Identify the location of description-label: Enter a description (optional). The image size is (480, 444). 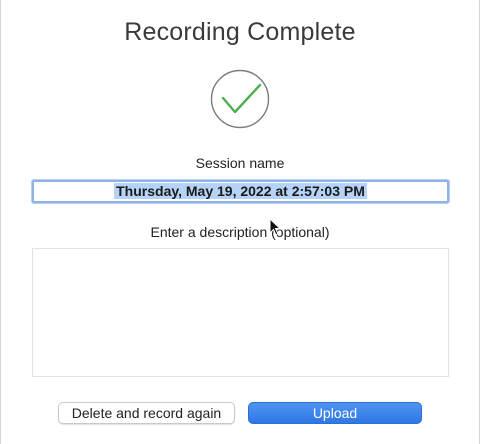
(240, 232).